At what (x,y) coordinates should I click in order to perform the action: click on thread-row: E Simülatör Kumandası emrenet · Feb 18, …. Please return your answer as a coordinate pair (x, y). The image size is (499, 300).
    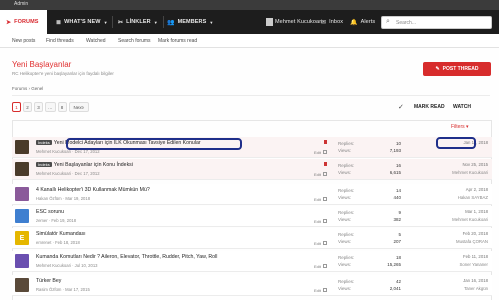
    Looking at the image, I should click on (252, 238).